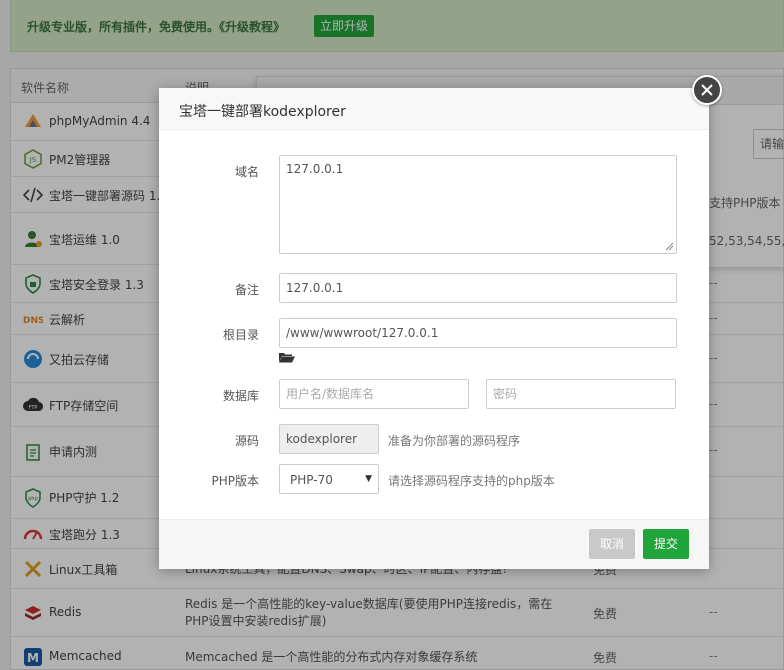 This screenshot has width=784, height=670. I want to click on domain-textarea: 127.0.0.1, so click(478, 204).